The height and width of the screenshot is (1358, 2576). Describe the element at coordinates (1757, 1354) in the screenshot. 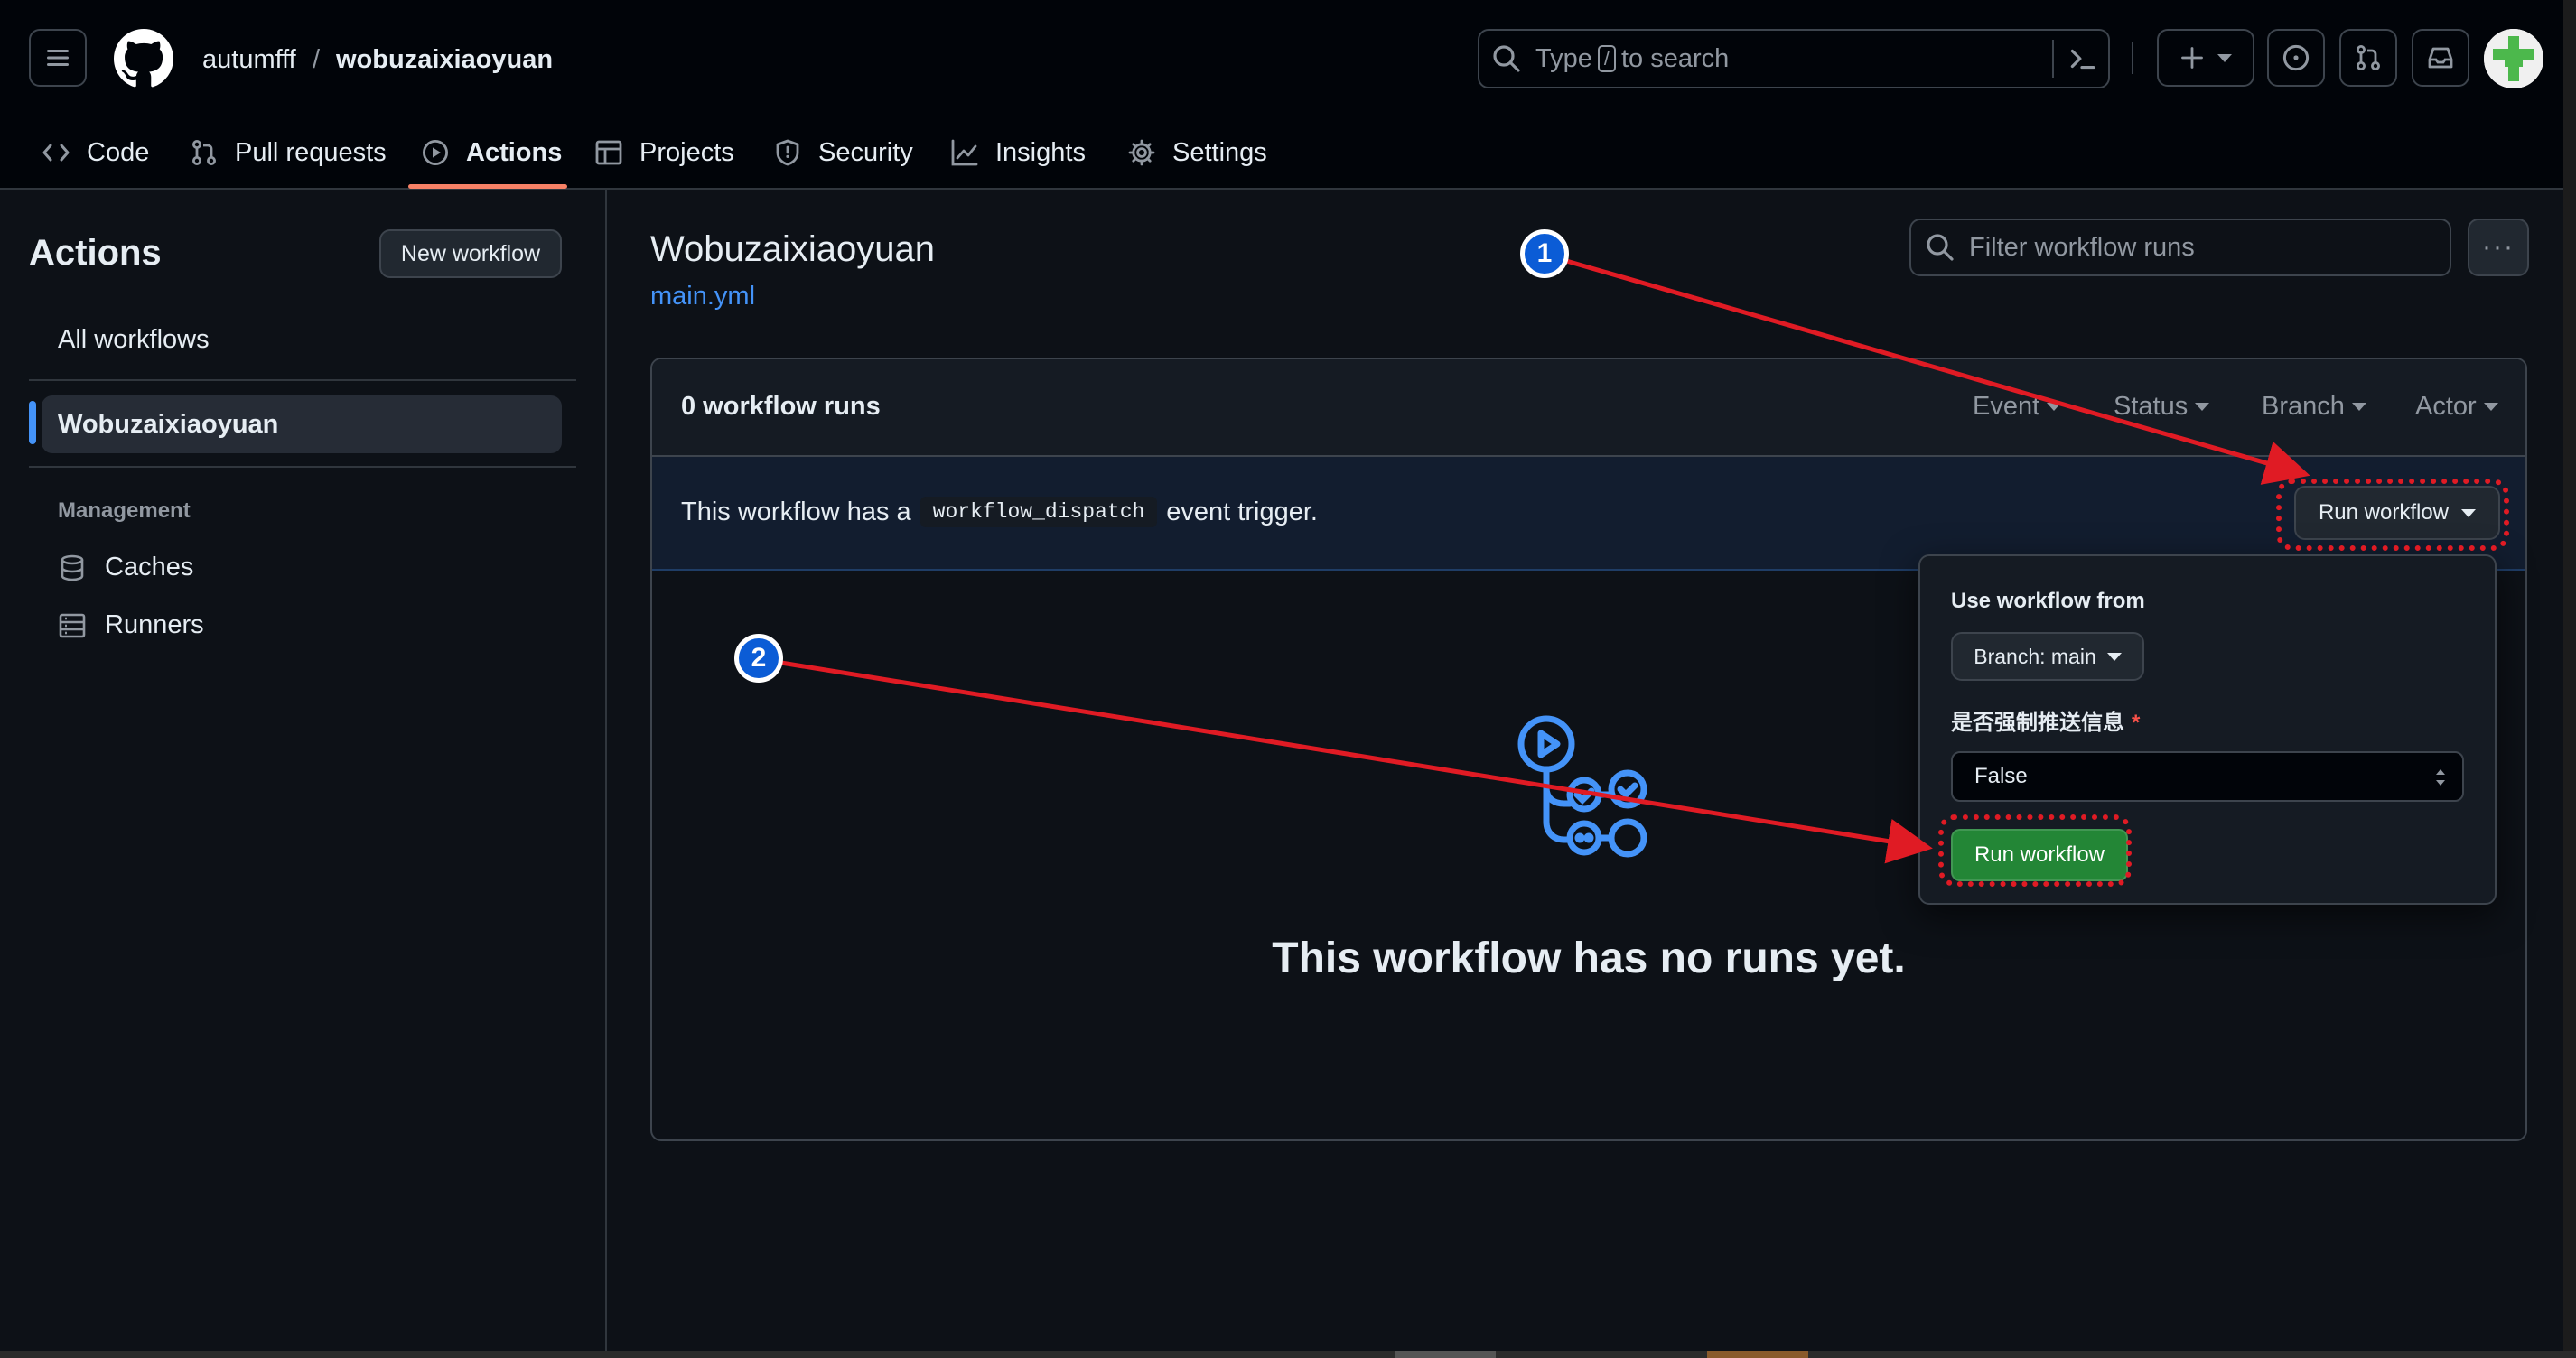

I see `scroll-marker` at that location.